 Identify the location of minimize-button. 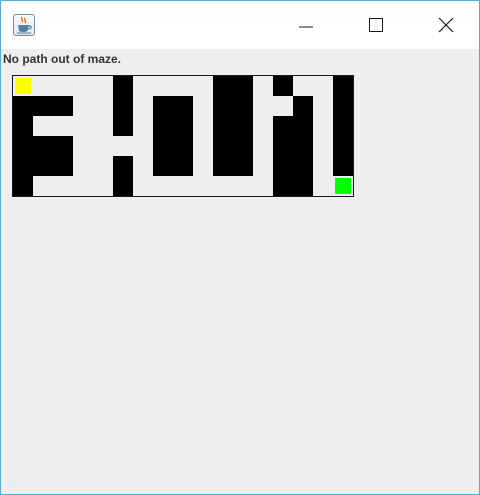
(306, 25).